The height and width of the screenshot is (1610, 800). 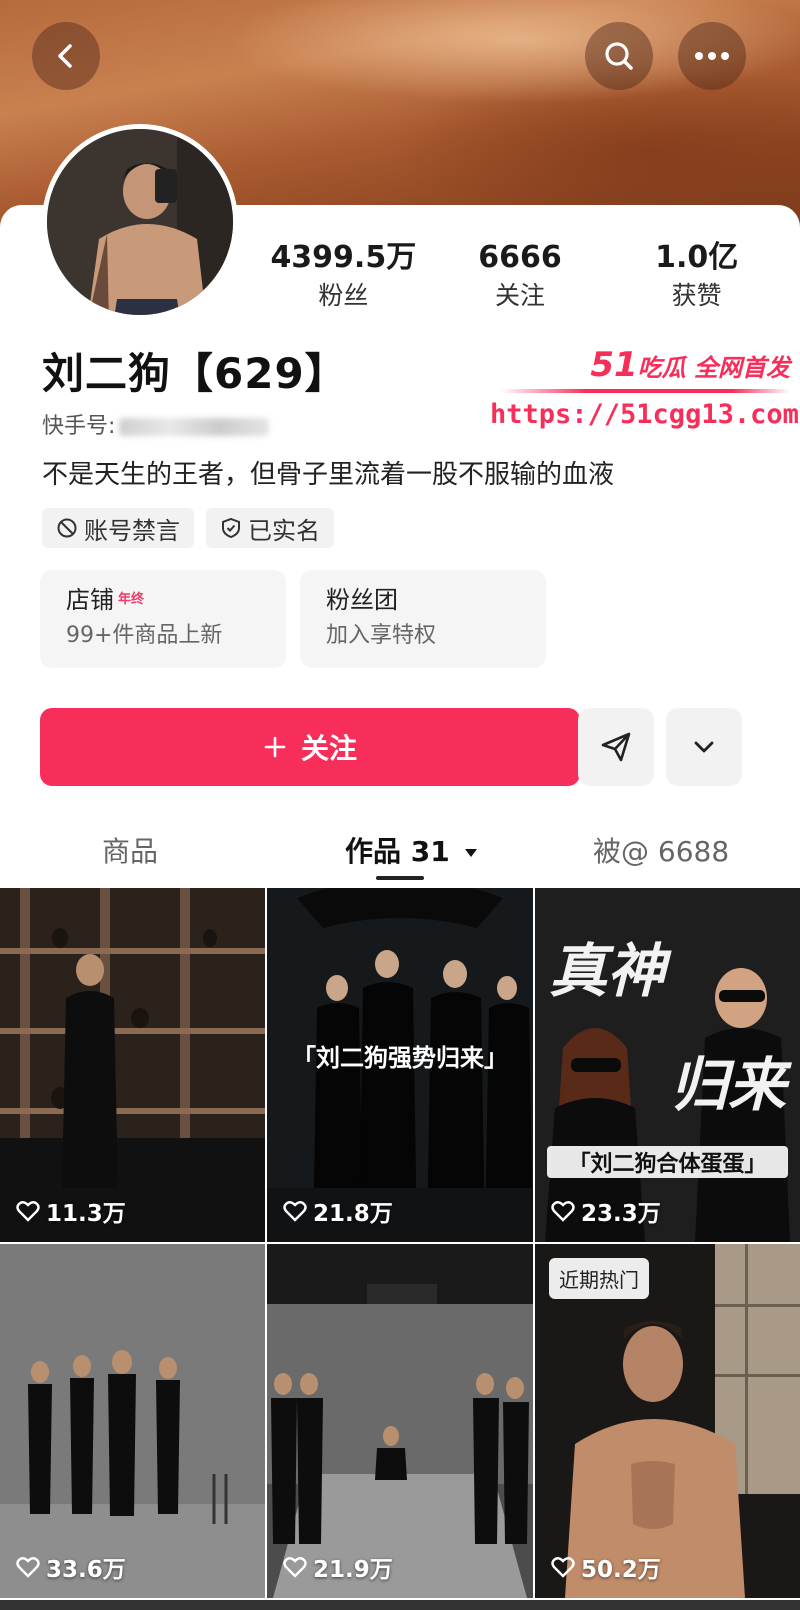 I want to click on like-count: 11.3万, so click(x=71, y=1211).